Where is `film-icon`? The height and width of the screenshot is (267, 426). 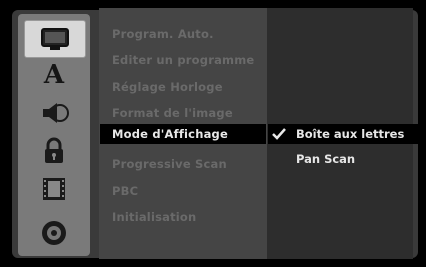 film-icon is located at coordinates (54, 189).